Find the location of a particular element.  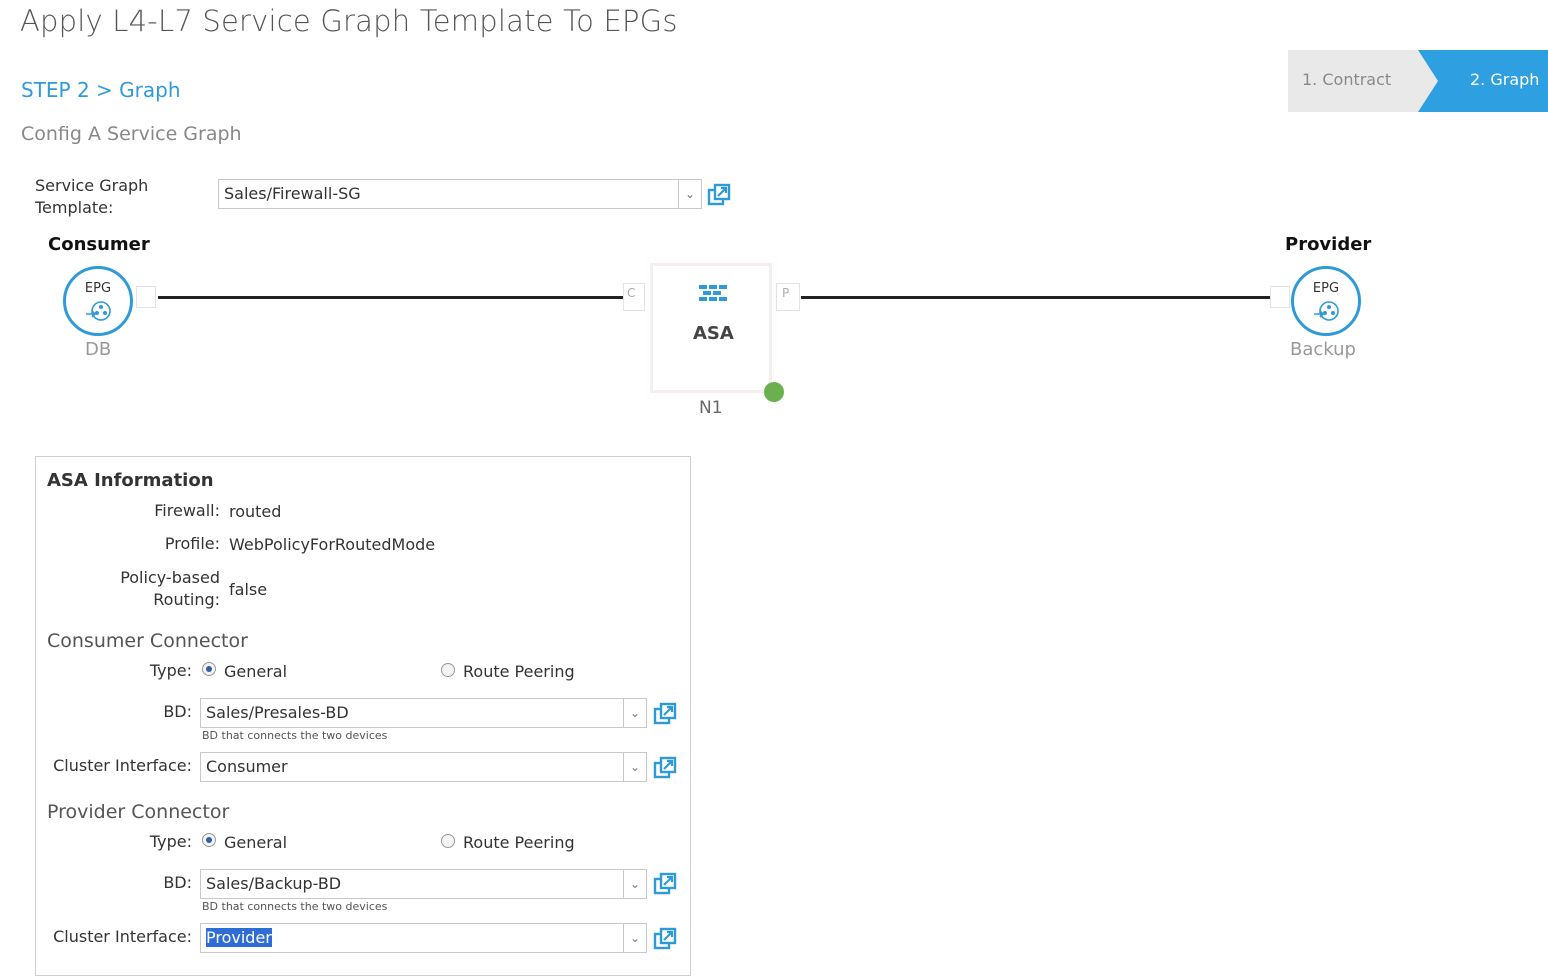

provider-type-general-radio is located at coordinates (209, 840).